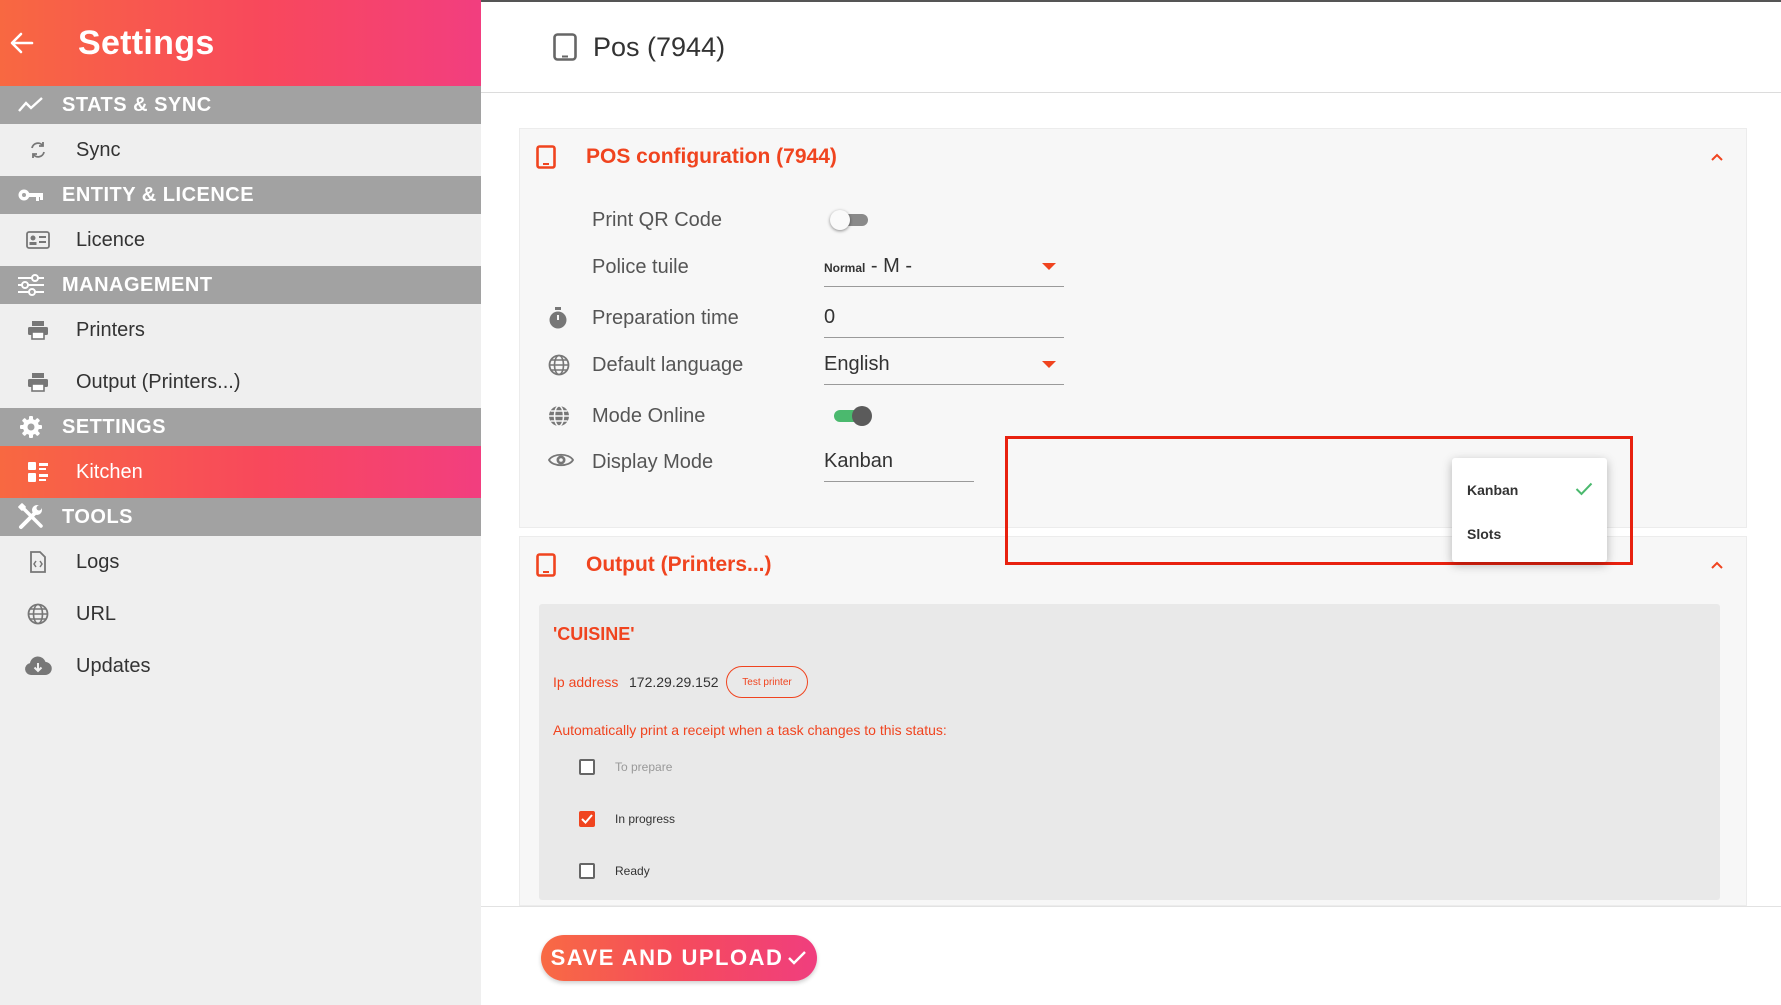  What do you see at coordinates (113, 665) in the screenshot?
I see `sidebar-item-label: Updates` at bounding box center [113, 665].